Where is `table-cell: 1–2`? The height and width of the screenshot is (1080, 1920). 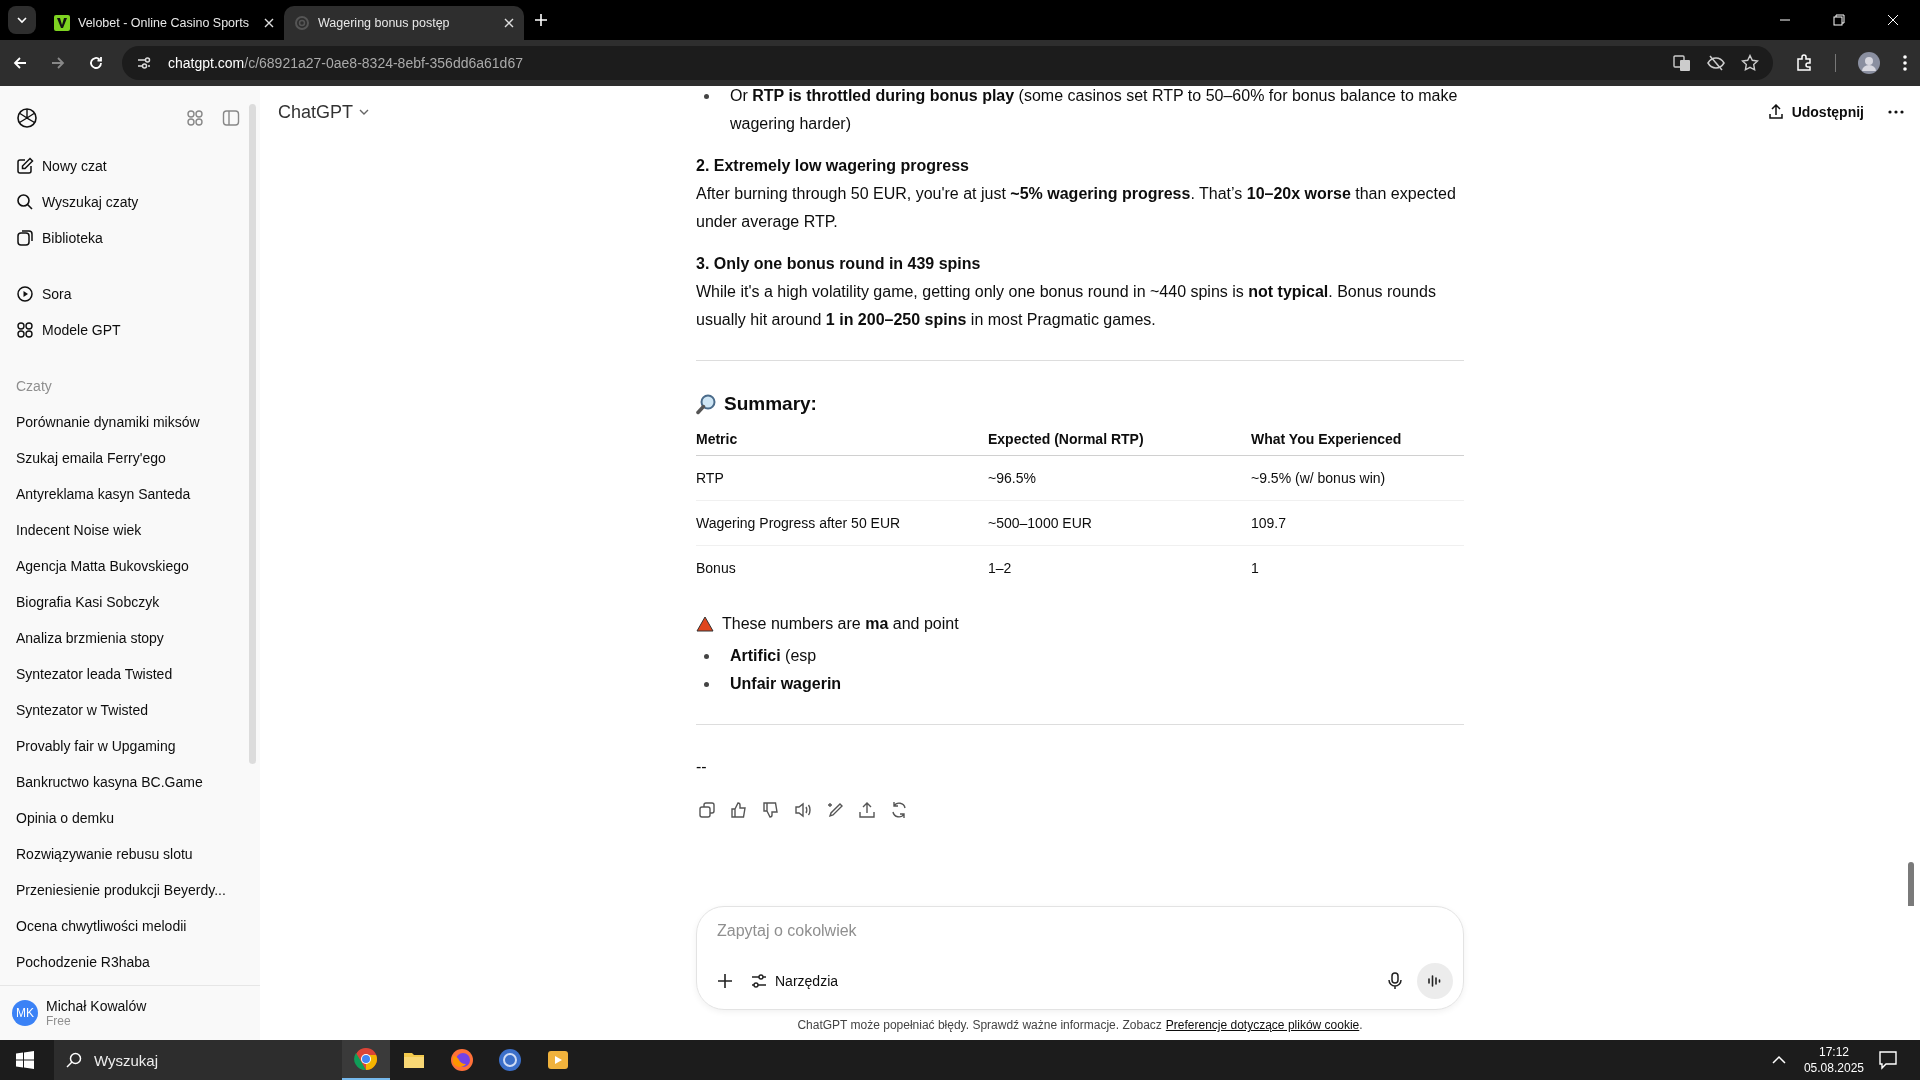
table-cell: 1–2 is located at coordinates (1119, 567).